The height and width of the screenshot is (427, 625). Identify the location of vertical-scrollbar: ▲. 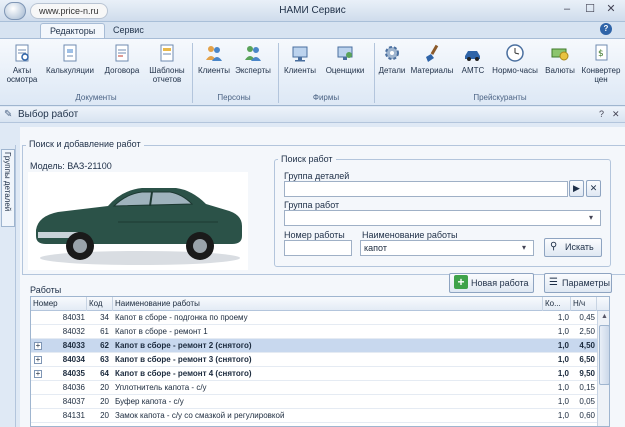
(603, 368).